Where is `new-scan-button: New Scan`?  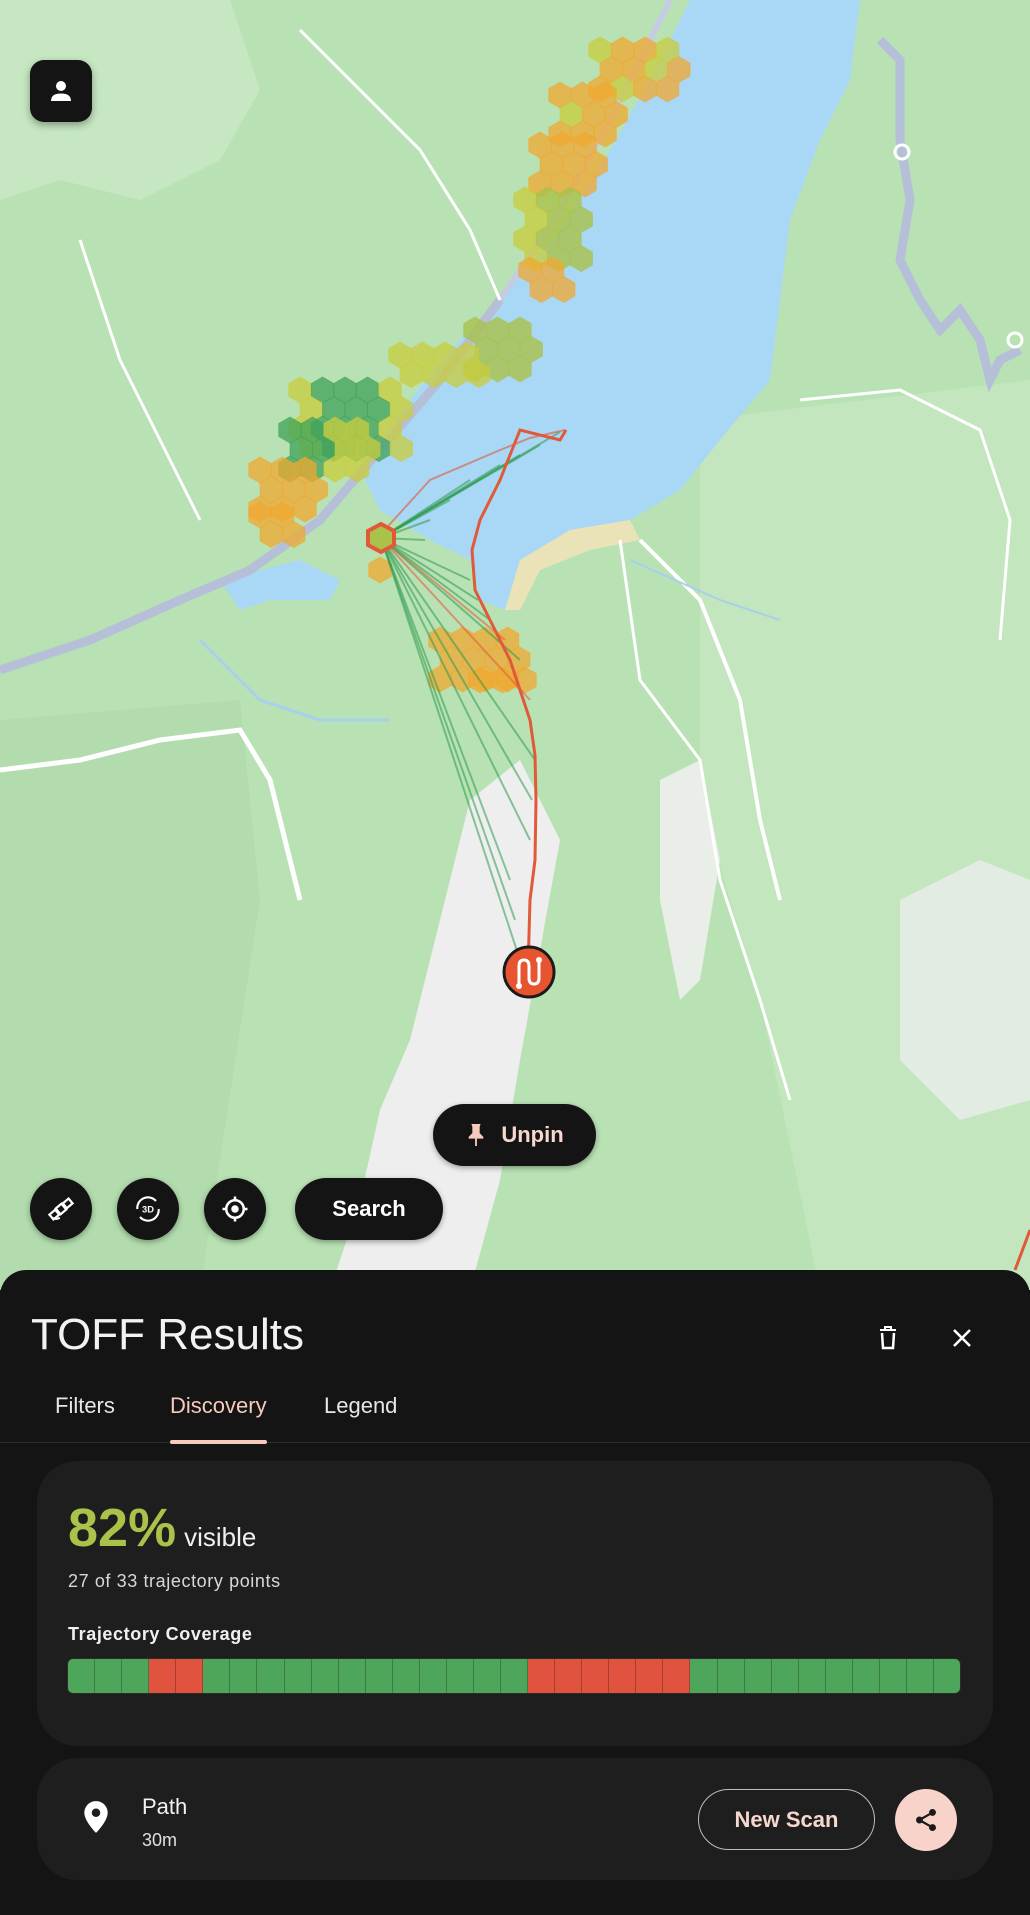
new-scan-button: New Scan is located at coordinates (786, 1819).